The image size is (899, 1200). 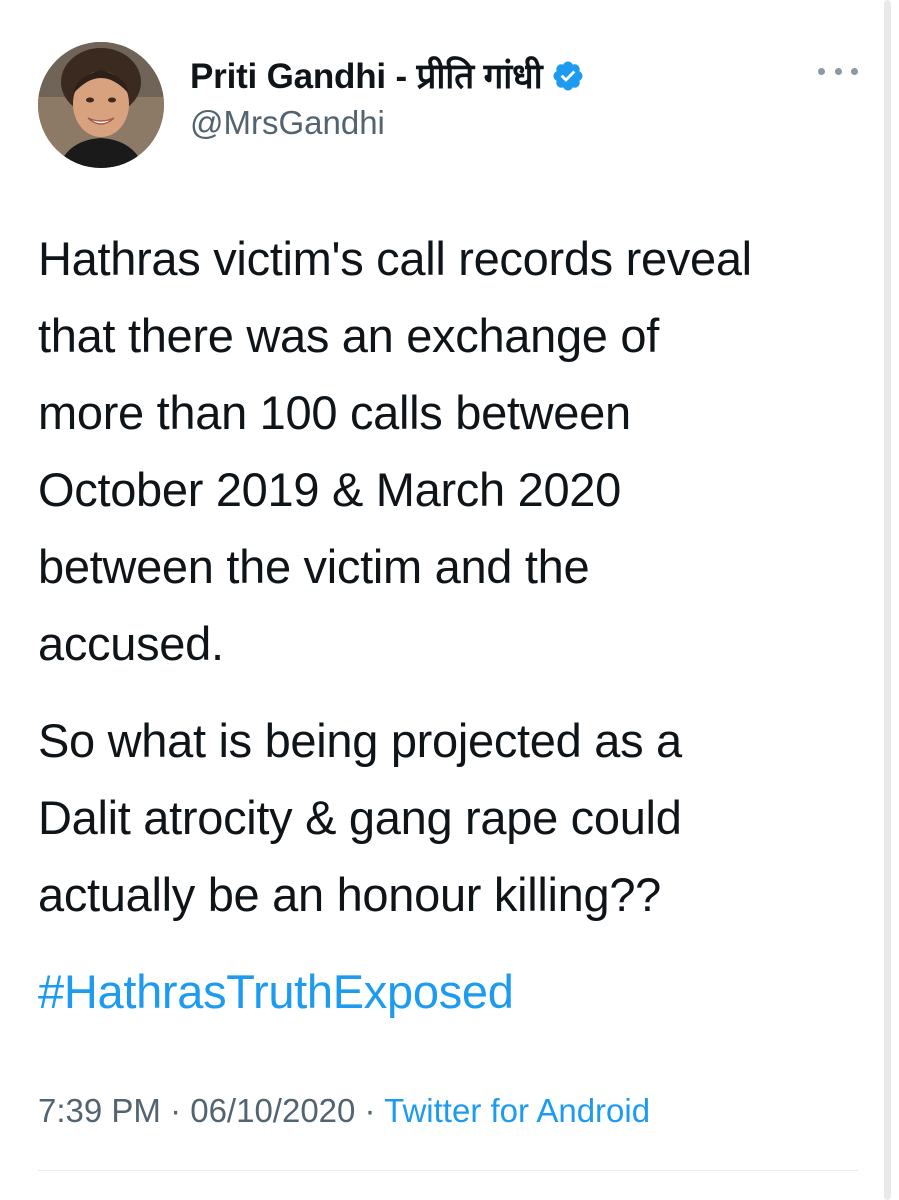 I want to click on avatar, so click(x=101, y=105).